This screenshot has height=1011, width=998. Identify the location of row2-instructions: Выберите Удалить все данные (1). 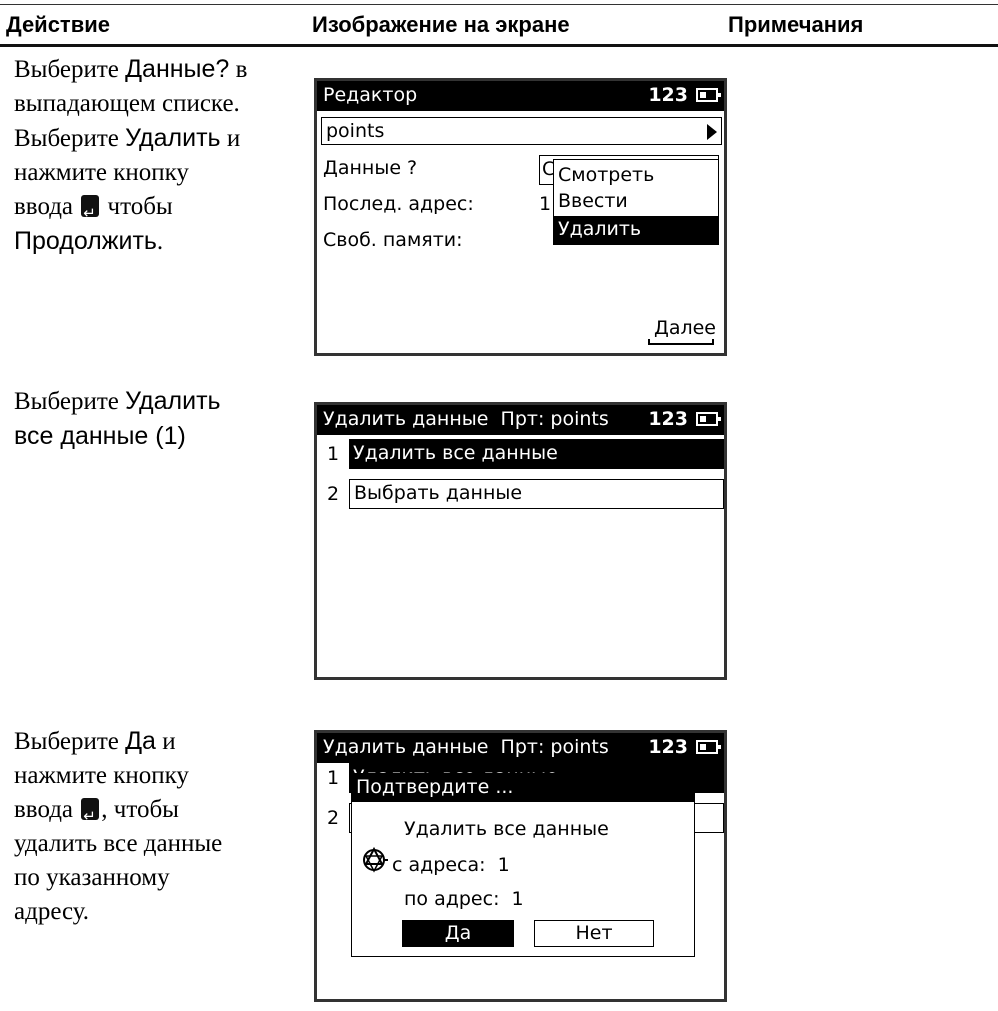
(159, 418).